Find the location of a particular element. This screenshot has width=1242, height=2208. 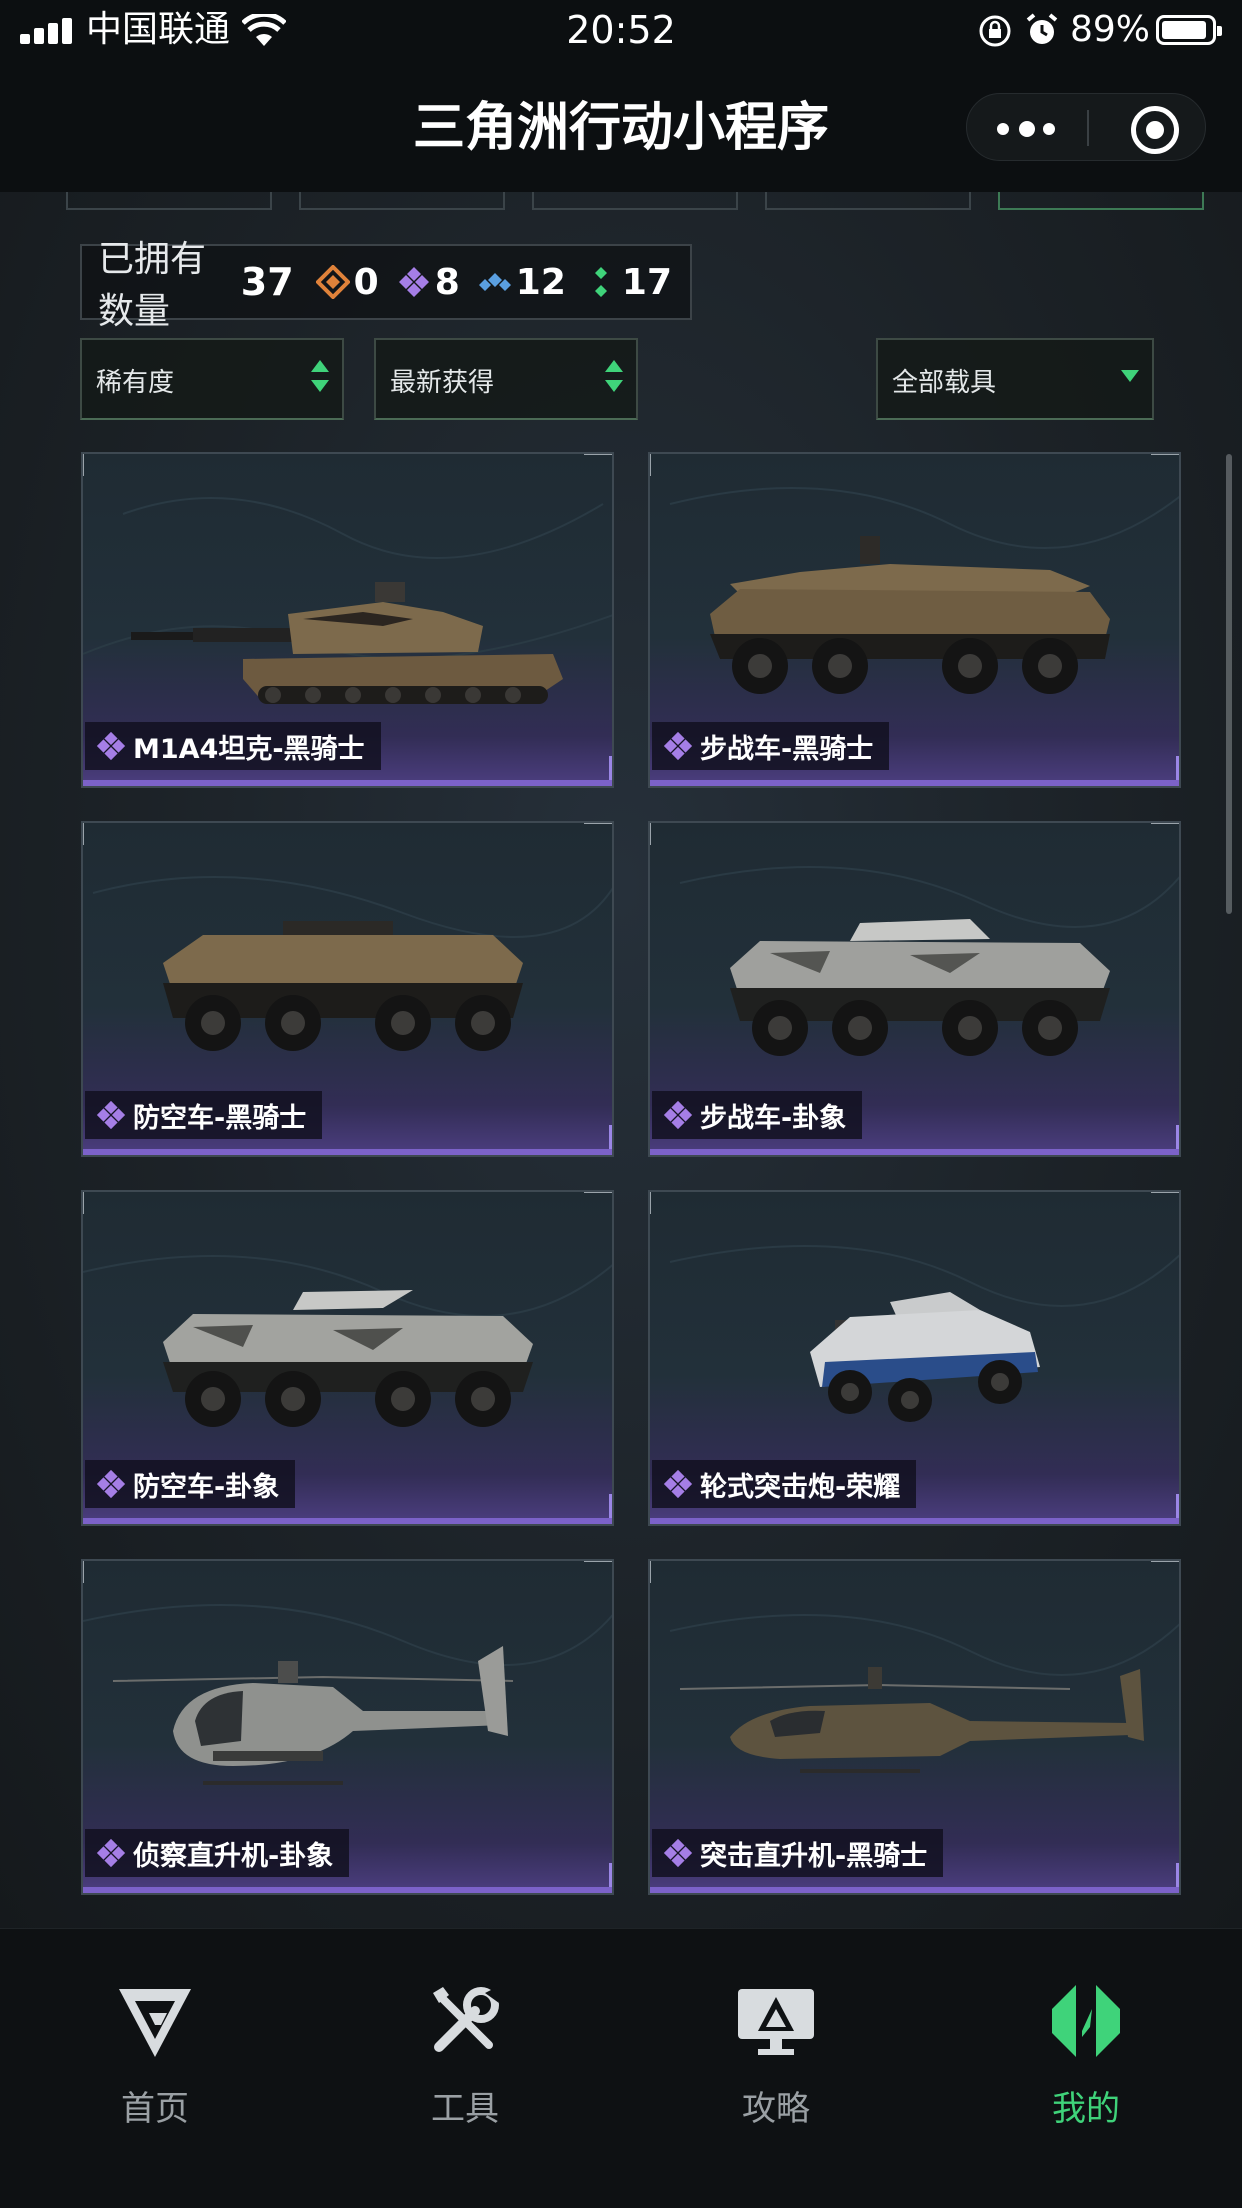

vehicle-name-tag: 步战车-黑骑士 is located at coordinates (771, 746).